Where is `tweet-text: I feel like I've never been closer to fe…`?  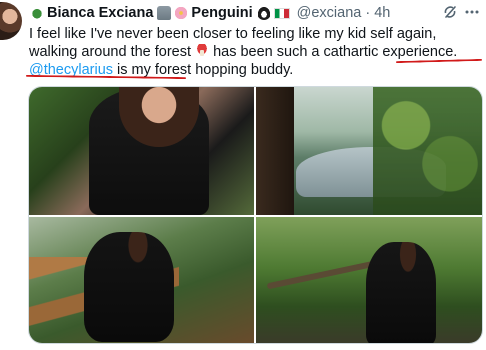
tweet-text: I feel like I've never been closer to fe… is located at coordinates (255, 52).